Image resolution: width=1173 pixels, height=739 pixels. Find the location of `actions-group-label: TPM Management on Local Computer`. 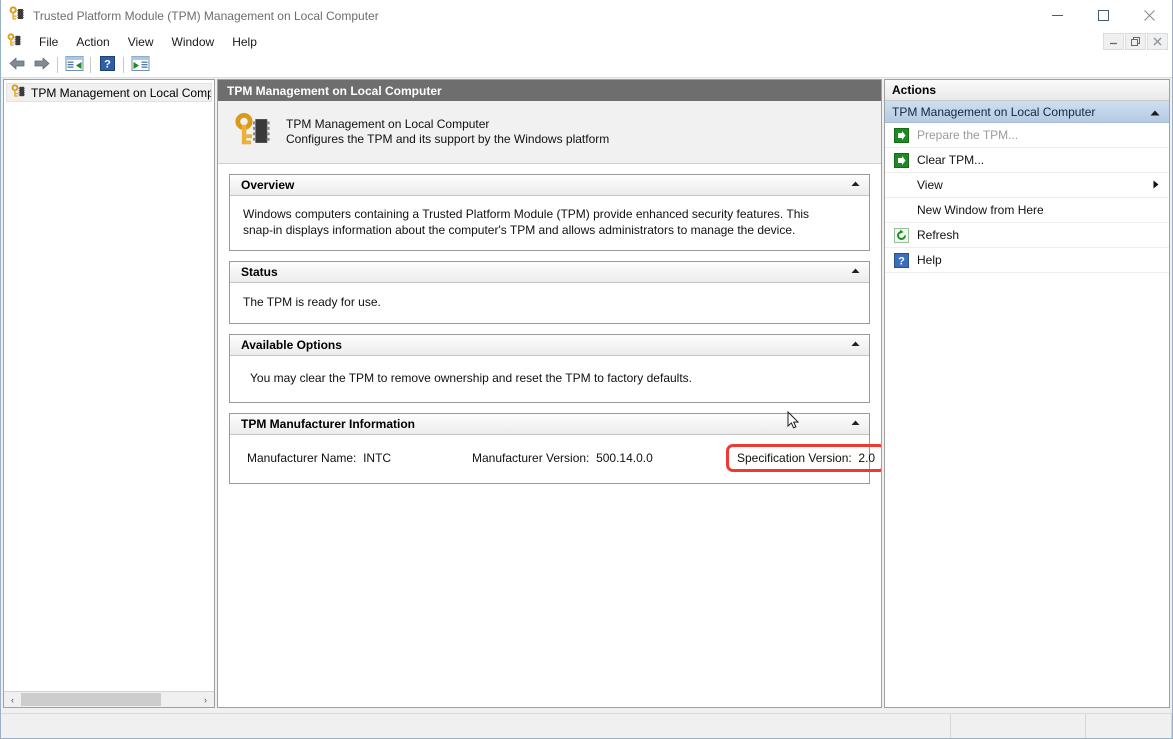

actions-group-label: TPM Management on Local Computer is located at coordinates (994, 111).